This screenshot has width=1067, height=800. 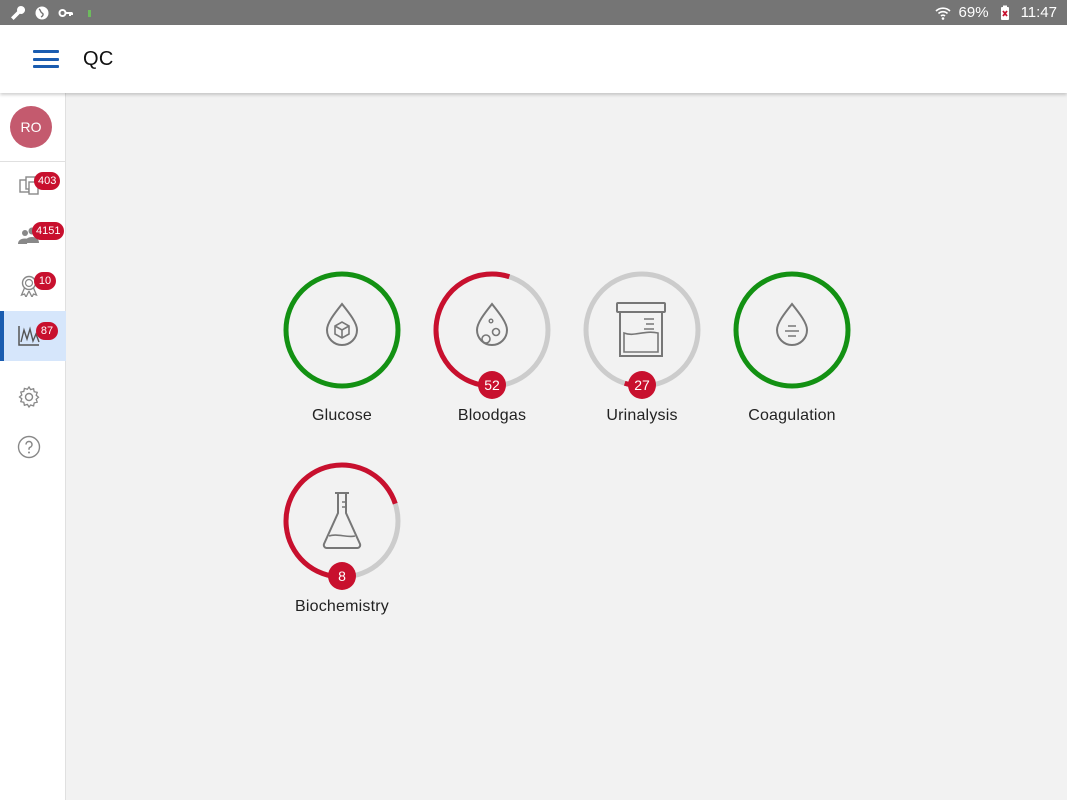 I want to click on page-title: QC, so click(x=98, y=58).